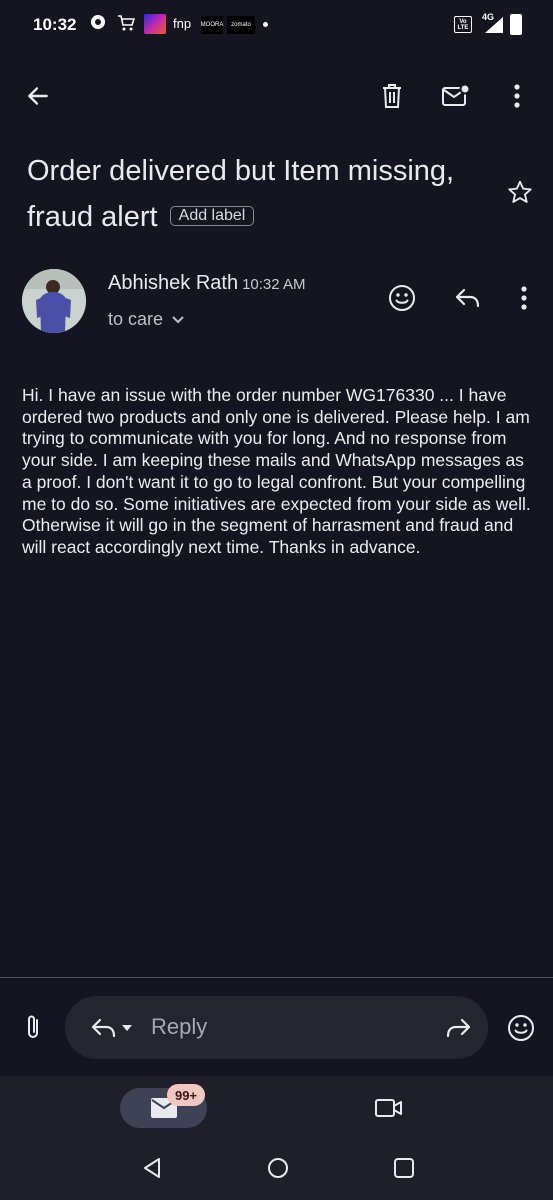 The image size is (553, 1200). I want to click on divider, so click(276, 977).